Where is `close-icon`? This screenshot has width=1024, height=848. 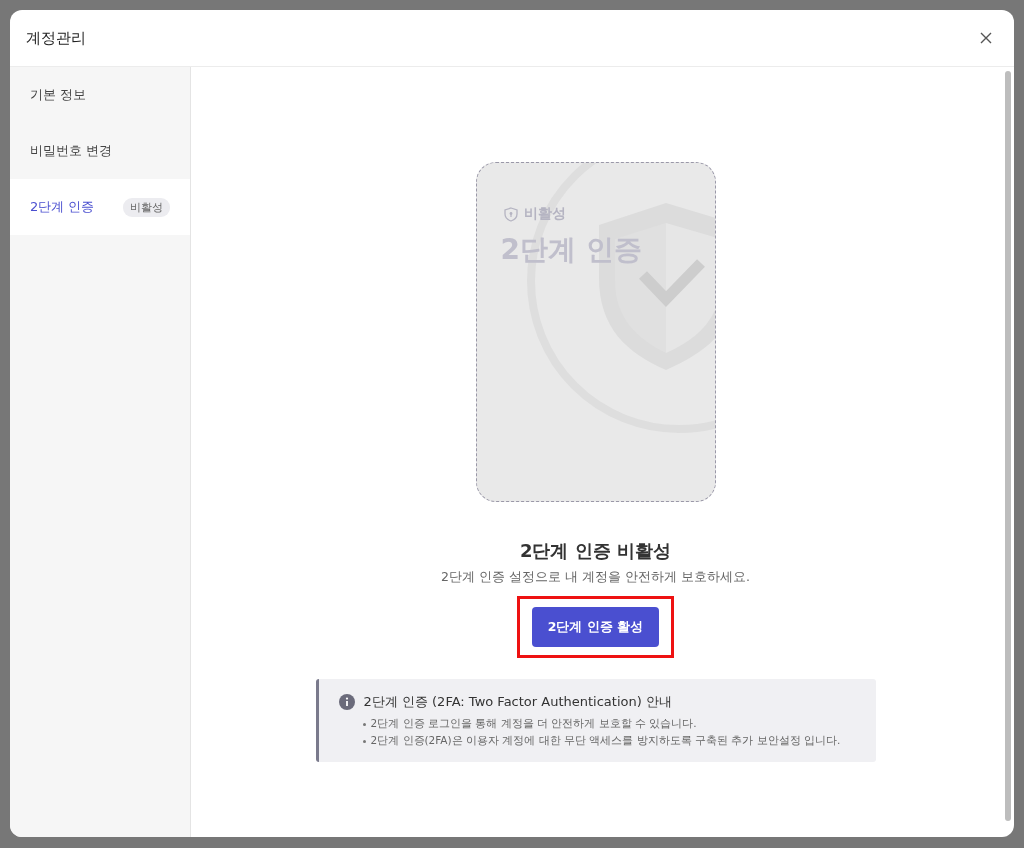
close-icon is located at coordinates (986, 38).